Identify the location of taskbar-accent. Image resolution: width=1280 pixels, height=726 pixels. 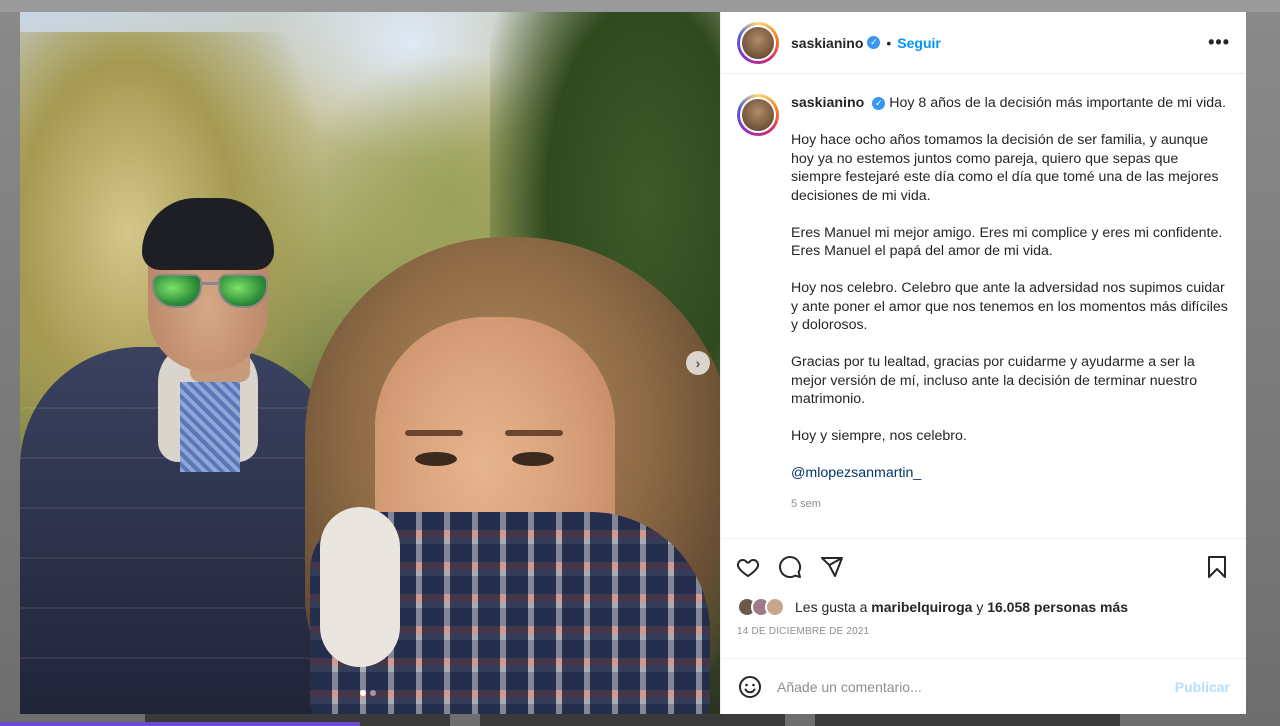
(180, 724).